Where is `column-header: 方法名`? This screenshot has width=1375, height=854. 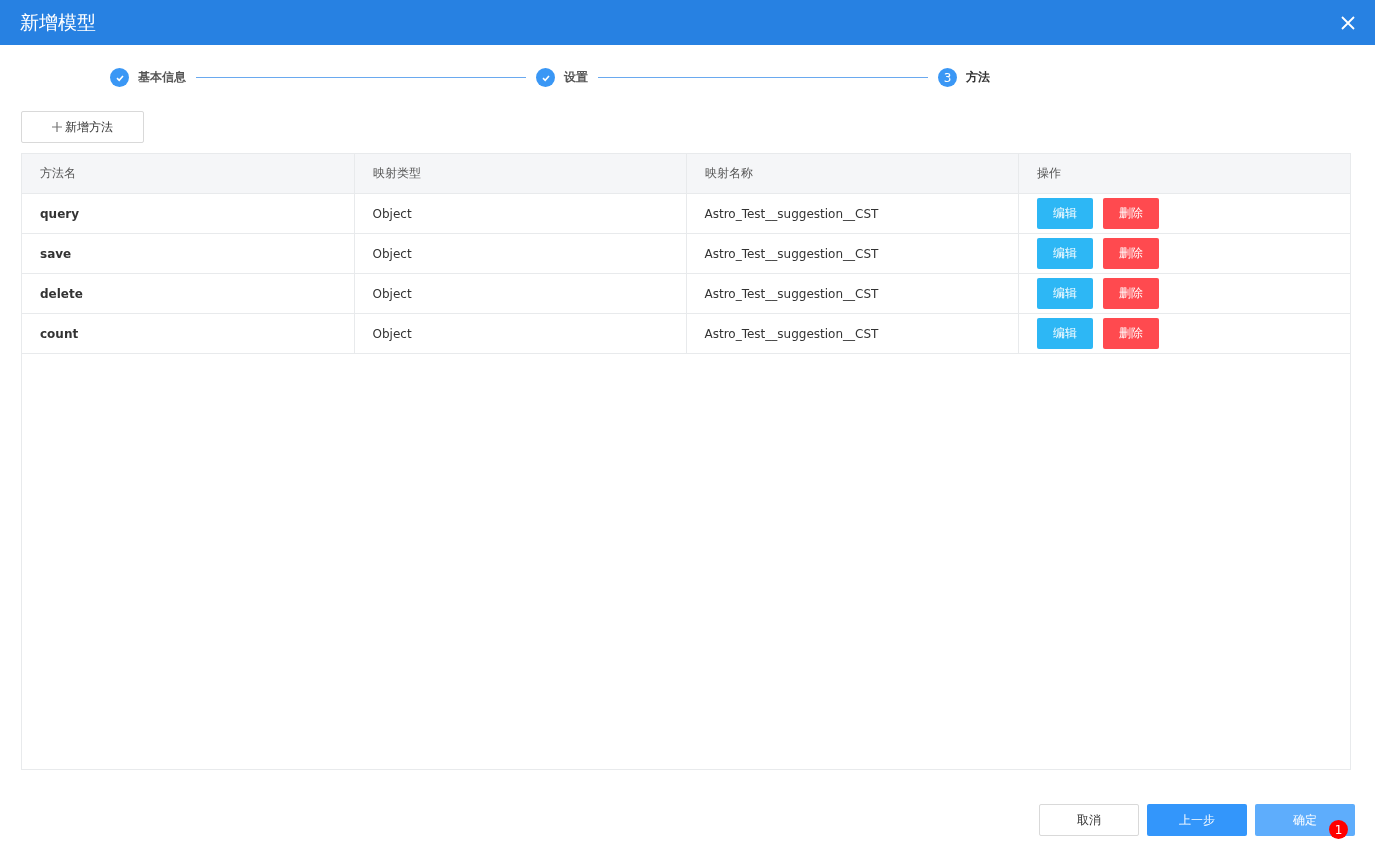 column-header: 方法名 is located at coordinates (188, 174).